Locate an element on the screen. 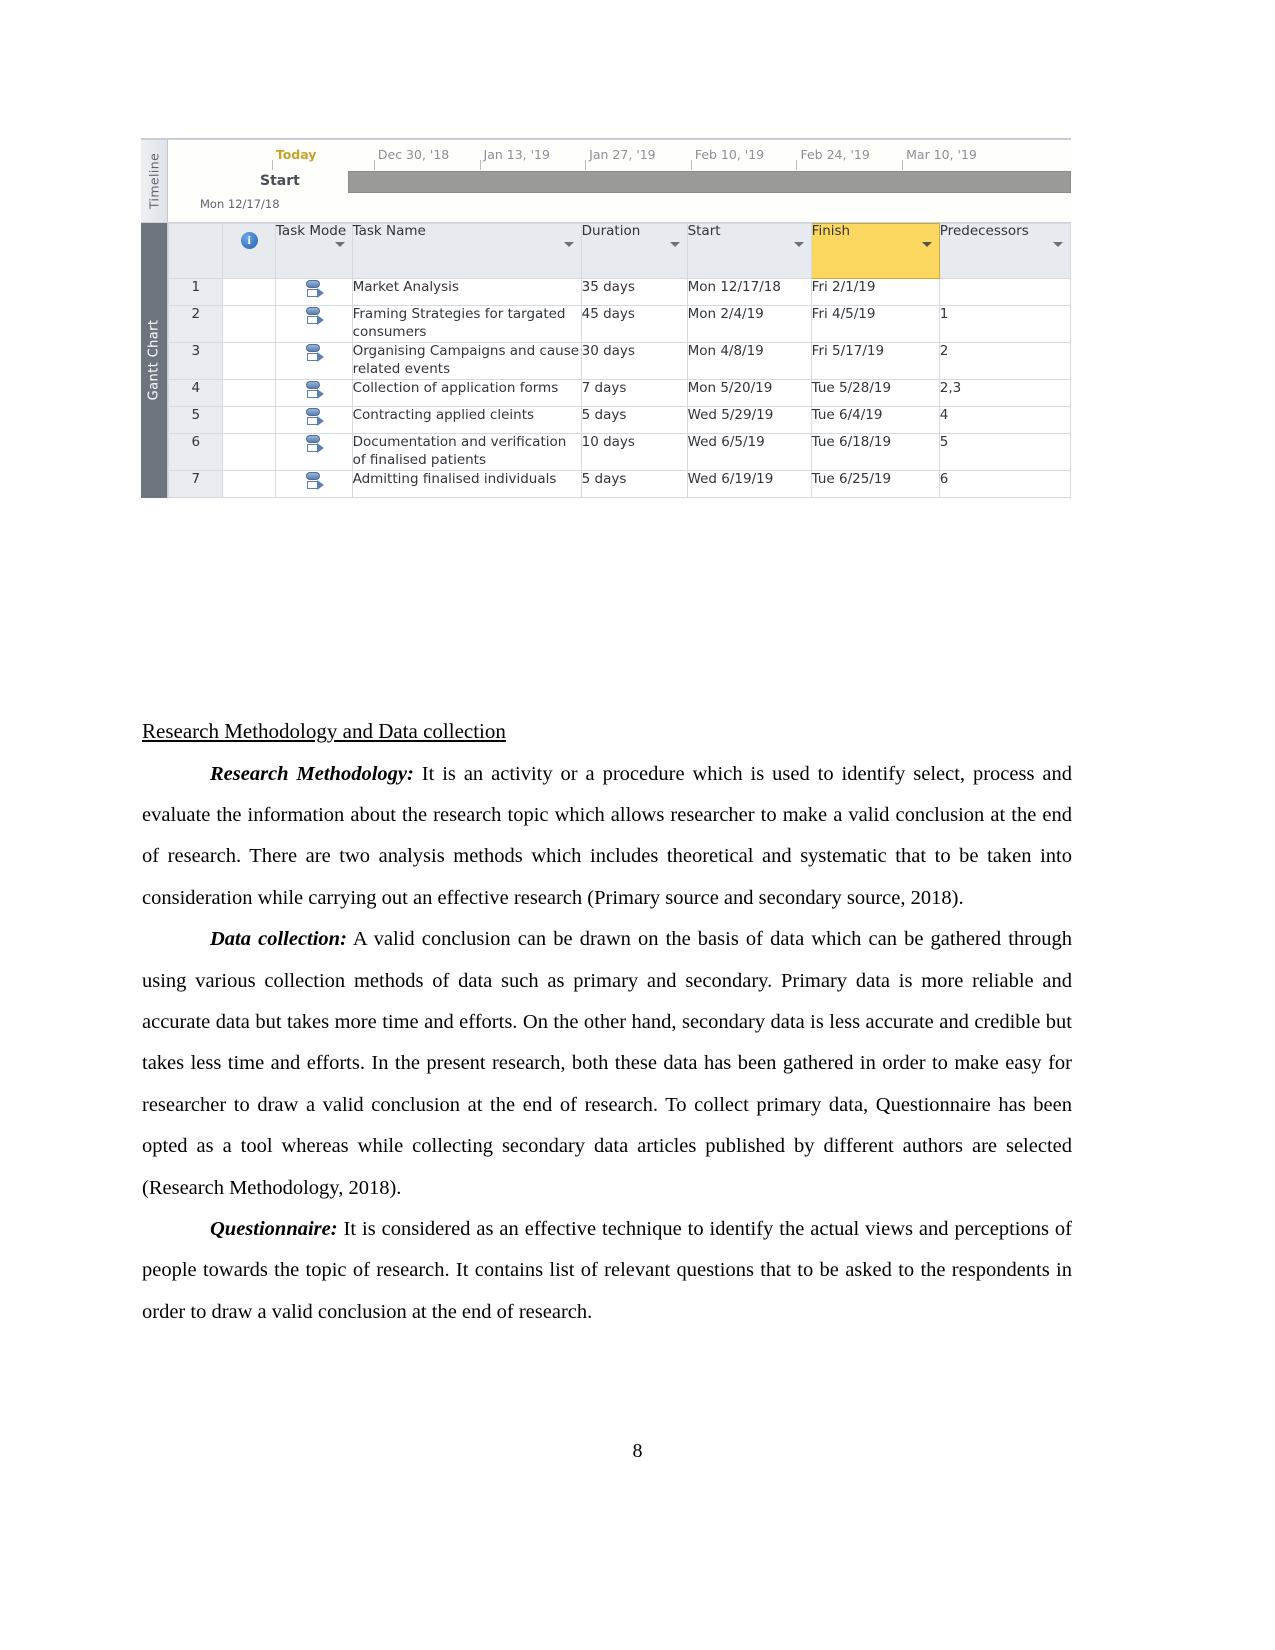  row-duration-cell: 10 days is located at coordinates (634, 451).